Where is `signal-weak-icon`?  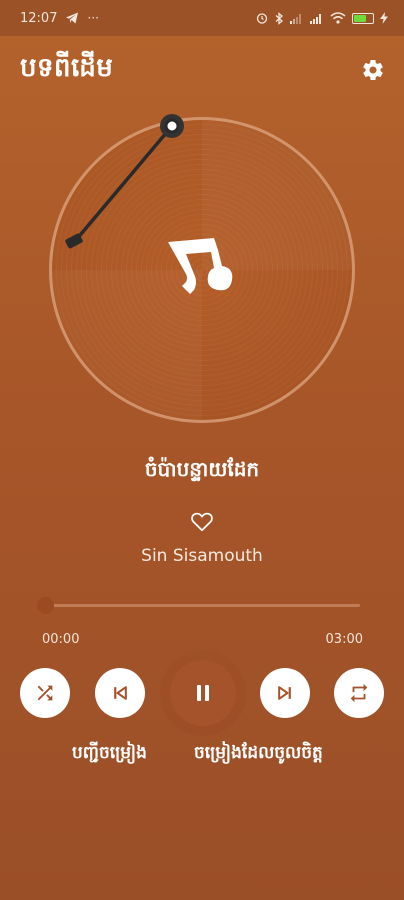 signal-weak-icon is located at coordinates (295, 19).